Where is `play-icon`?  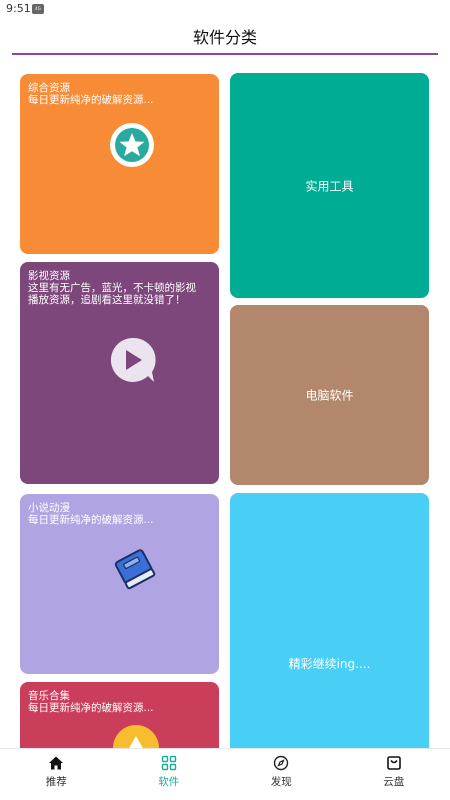 play-icon is located at coordinates (133, 359).